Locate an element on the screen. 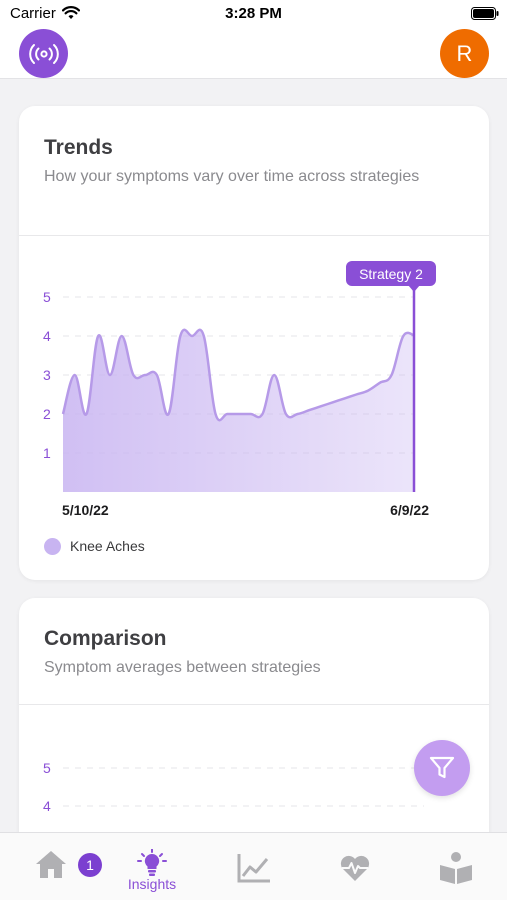 This screenshot has height=900, width=507. reader-icon is located at coordinates (456, 868).